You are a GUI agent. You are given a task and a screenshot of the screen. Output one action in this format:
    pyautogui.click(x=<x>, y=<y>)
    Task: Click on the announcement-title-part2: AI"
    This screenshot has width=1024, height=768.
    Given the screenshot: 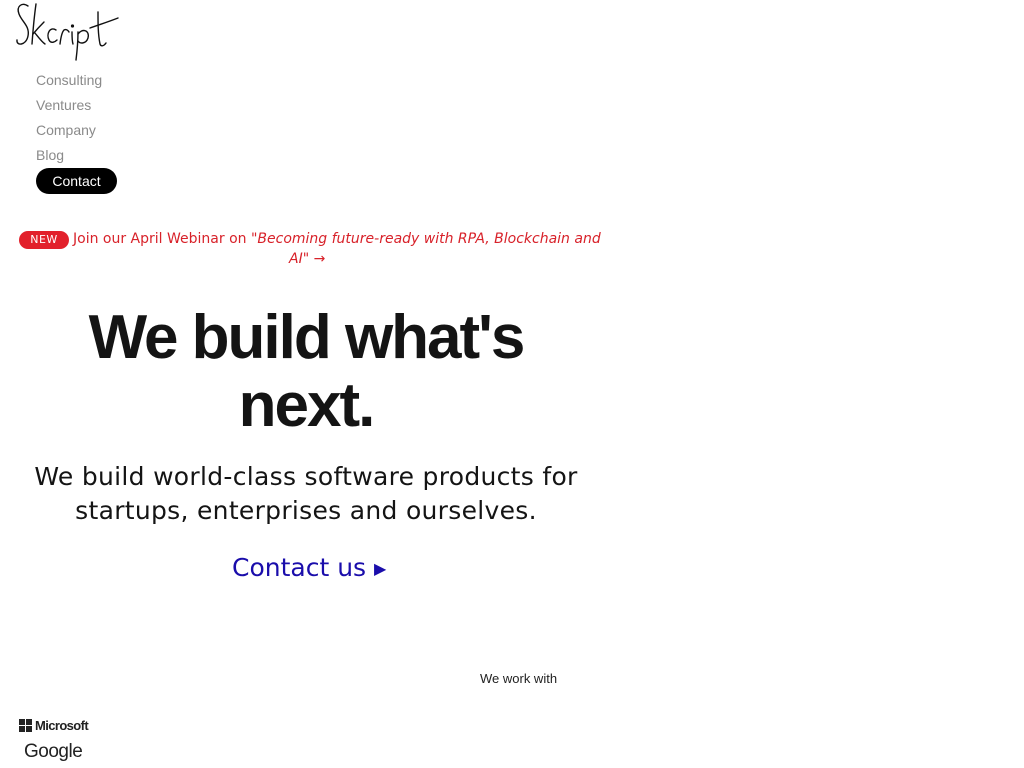 What is the action you would take?
    pyautogui.click(x=299, y=259)
    